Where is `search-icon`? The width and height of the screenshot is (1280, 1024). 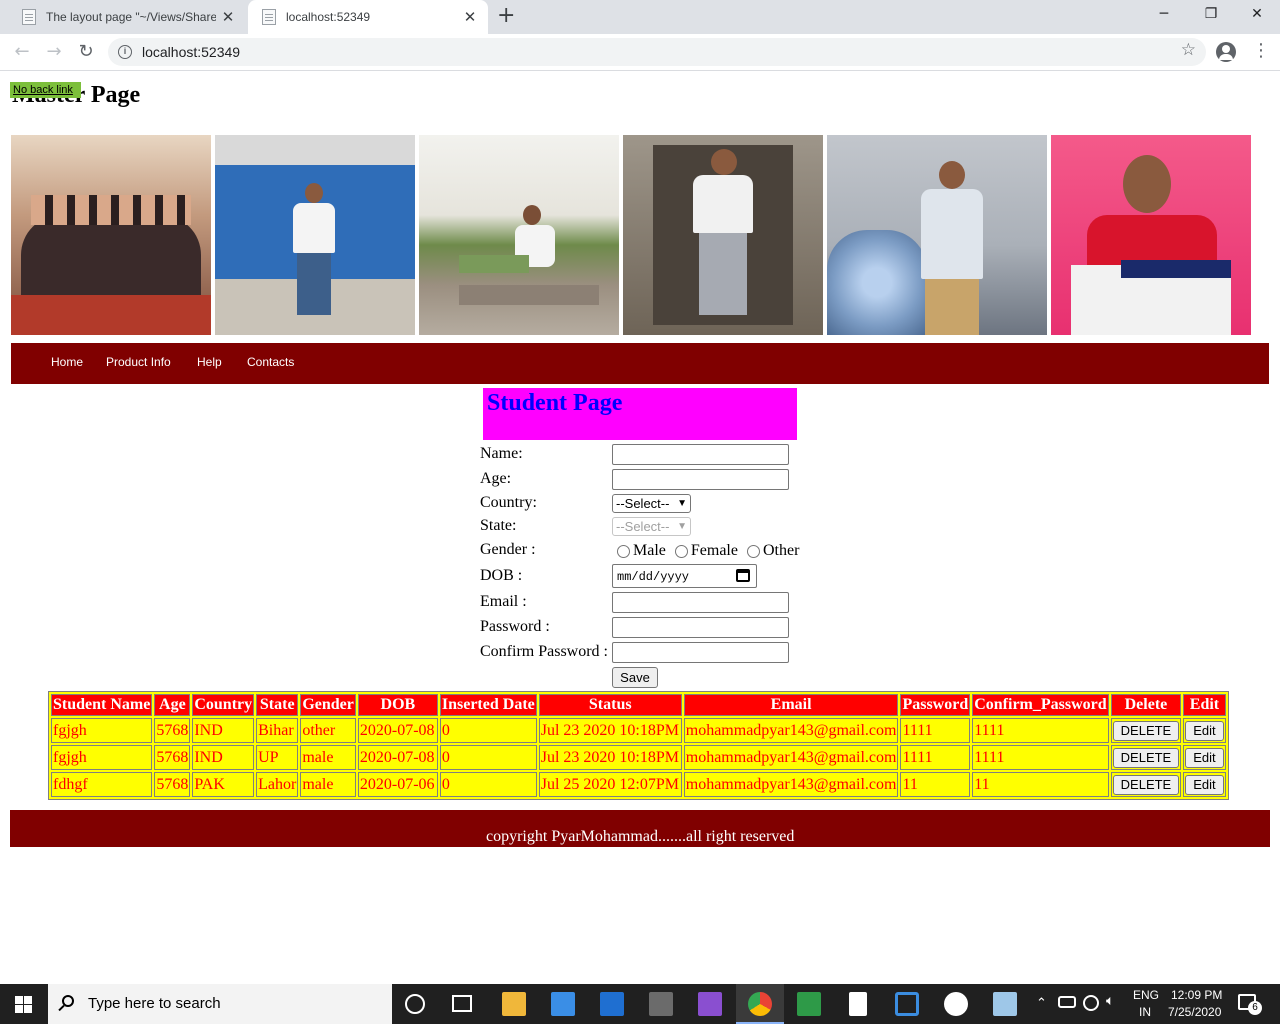
search-icon is located at coordinates (68, 1001).